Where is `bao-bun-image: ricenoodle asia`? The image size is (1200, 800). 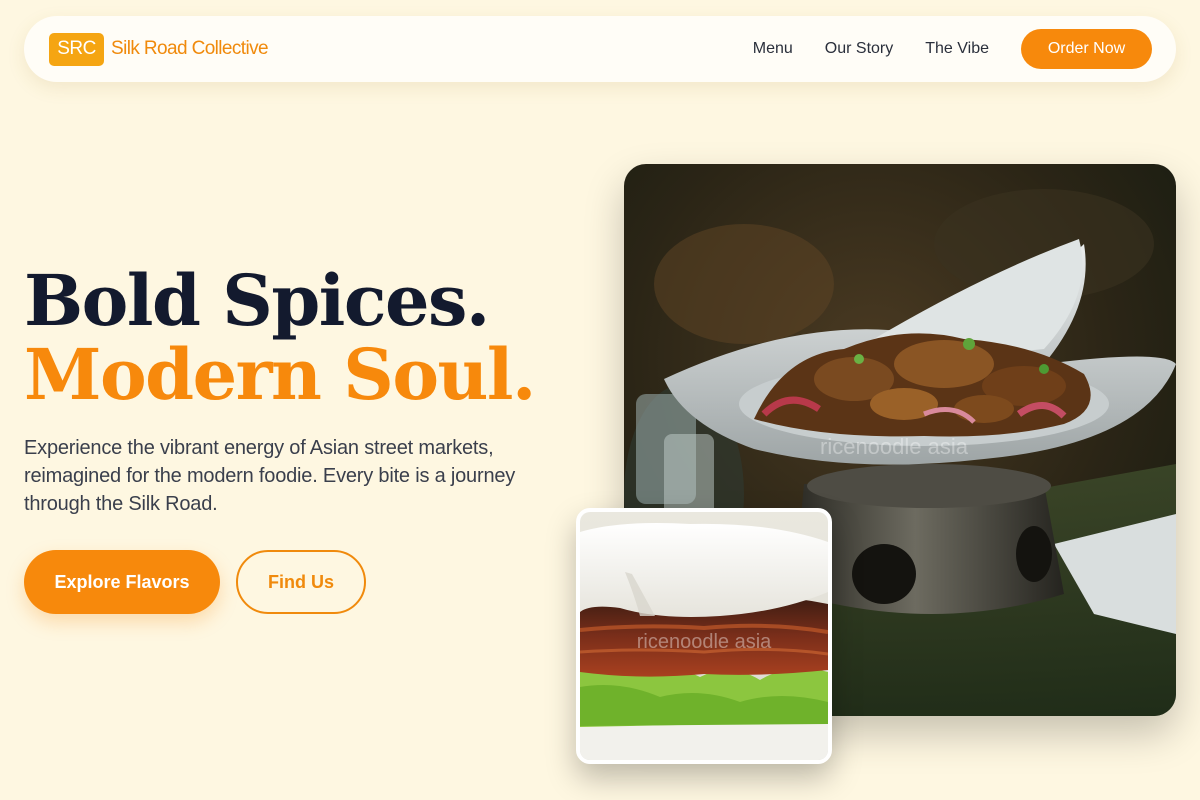 bao-bun-image: ricenoodle asia is located at coordinates (704, 636).